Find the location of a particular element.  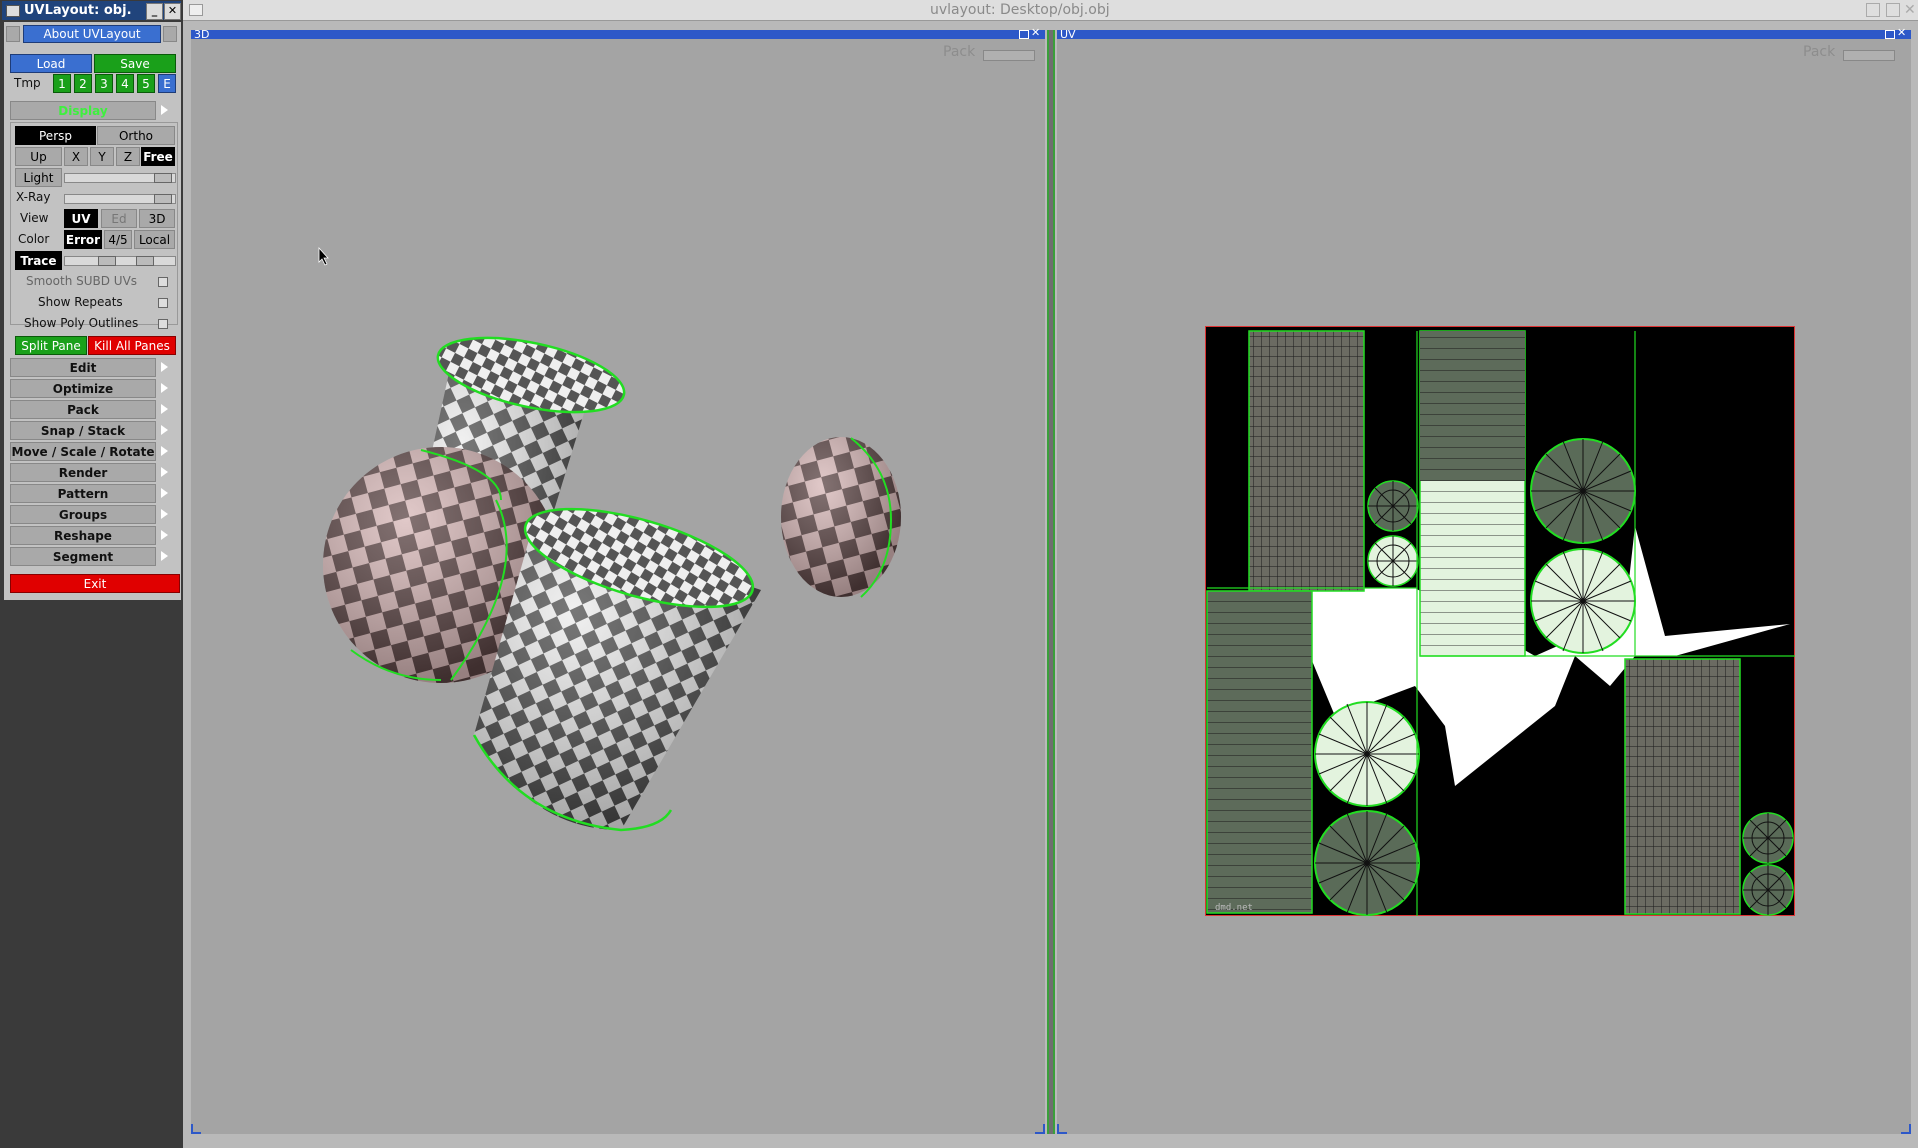

view-label: View is located at coordinates (34, 218).